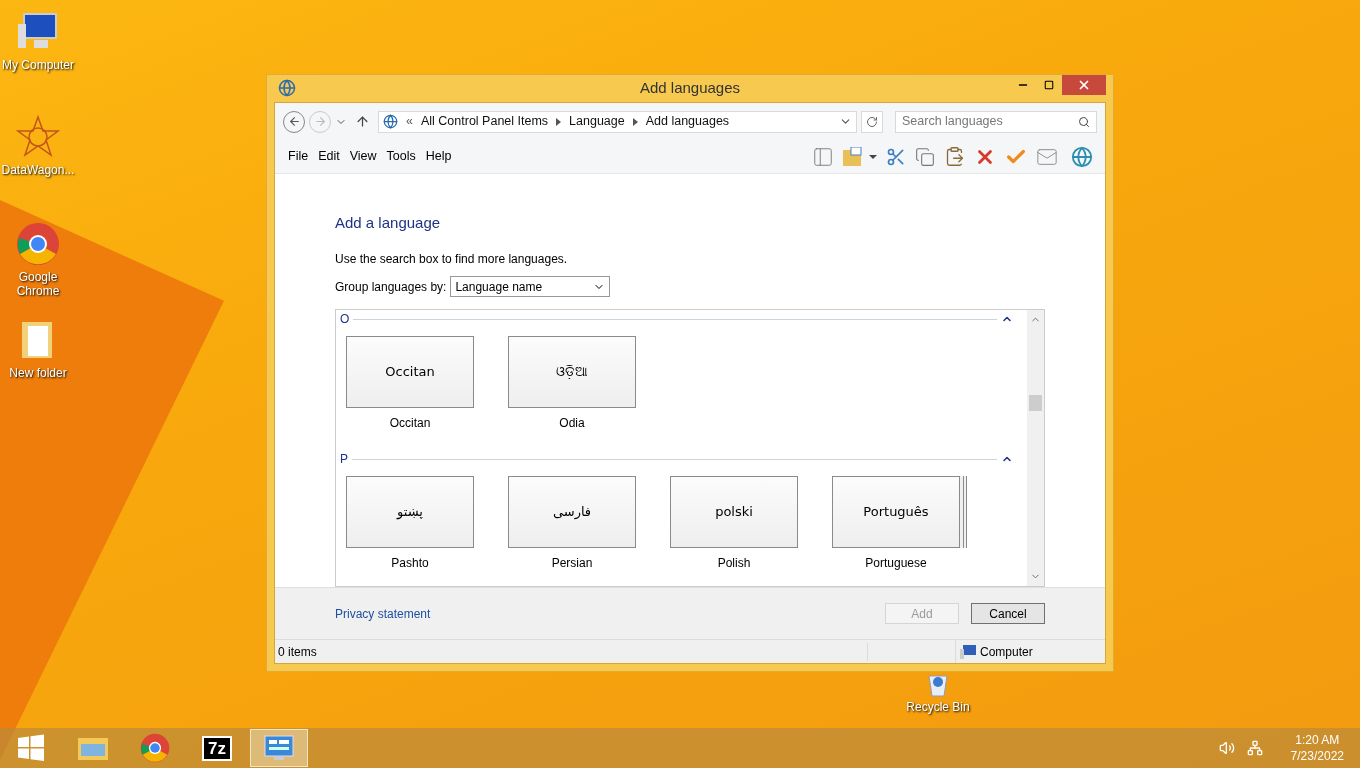  I want to click on group-by-label: Group languages by:, so click(391, 287).